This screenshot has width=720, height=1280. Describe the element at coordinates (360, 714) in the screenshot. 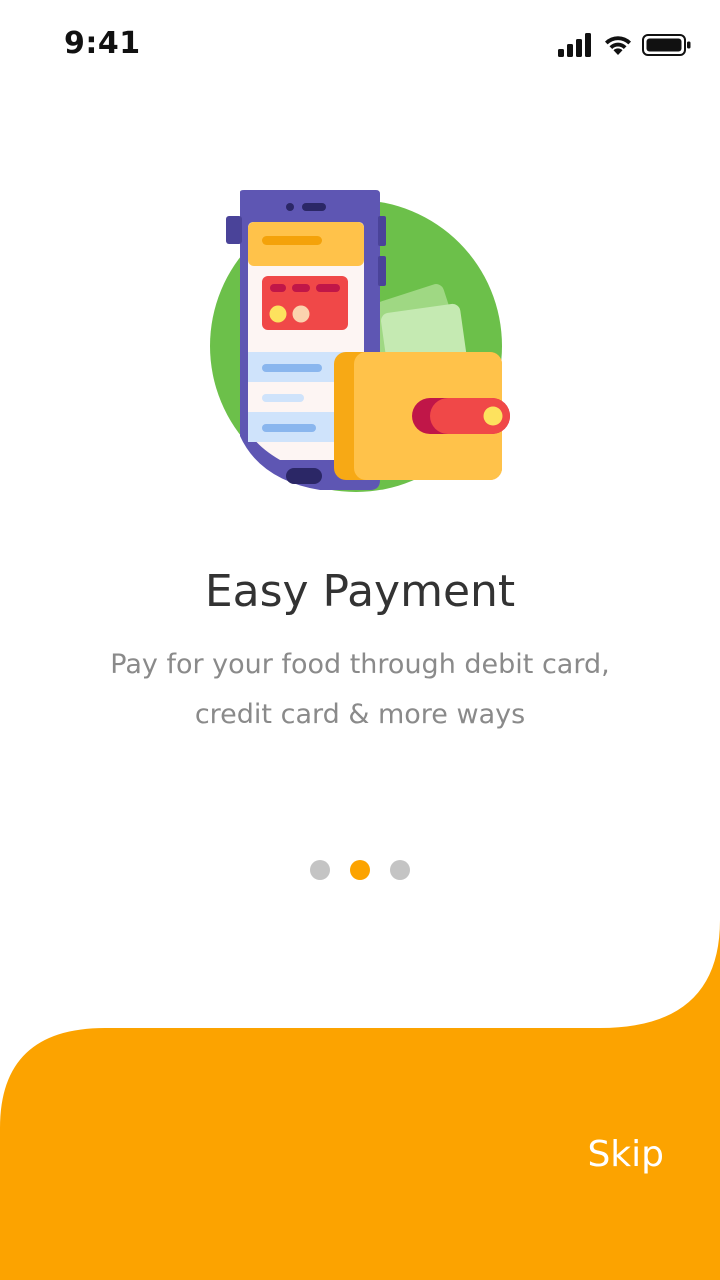

I see `onboarding-subtitle-line: credit card & more ways` at that location.